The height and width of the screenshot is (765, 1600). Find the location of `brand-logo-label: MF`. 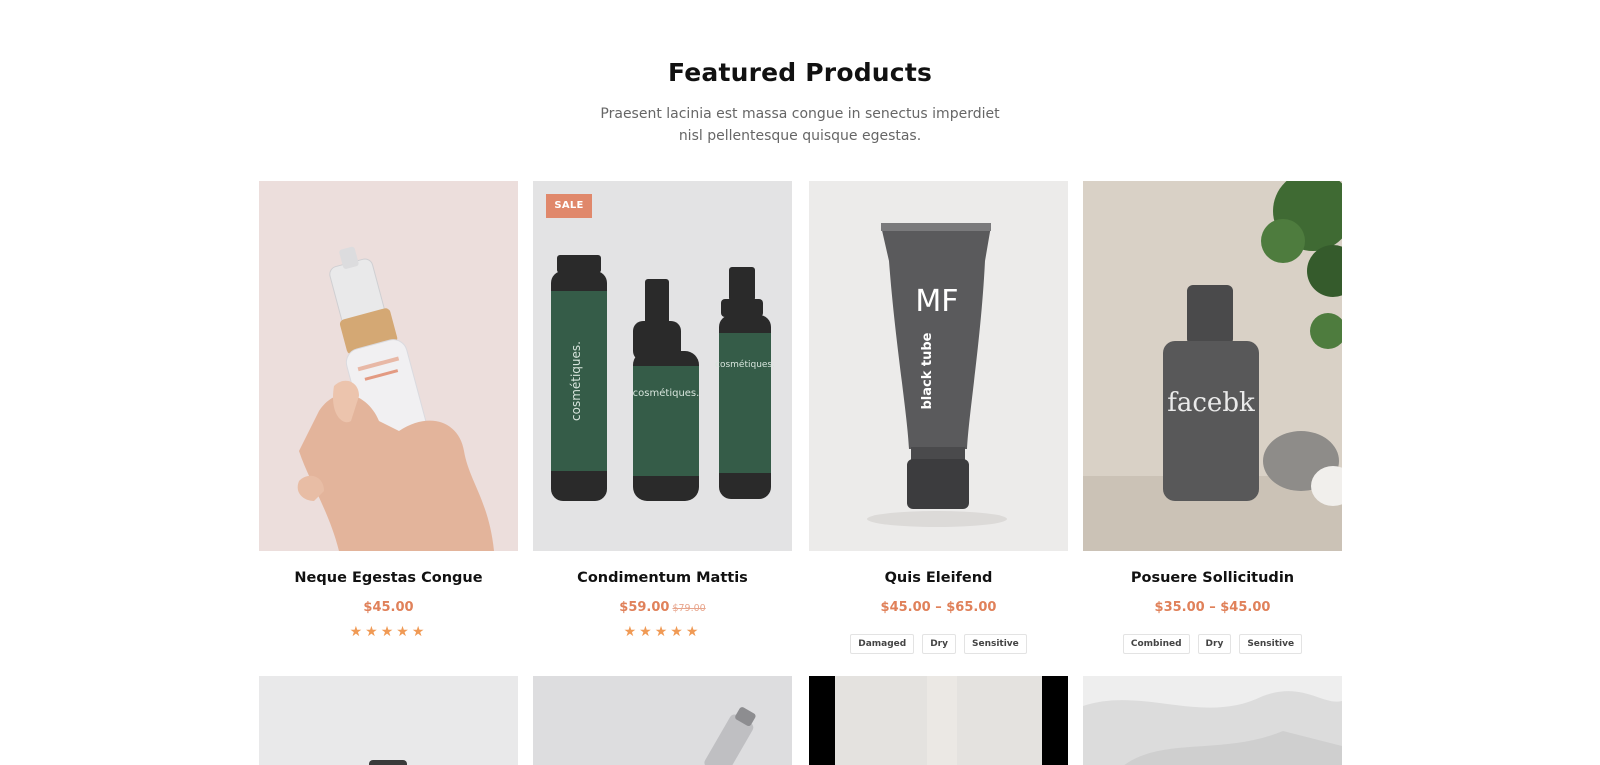

brand-logo-label: MF is located at coordinates (936, 301).